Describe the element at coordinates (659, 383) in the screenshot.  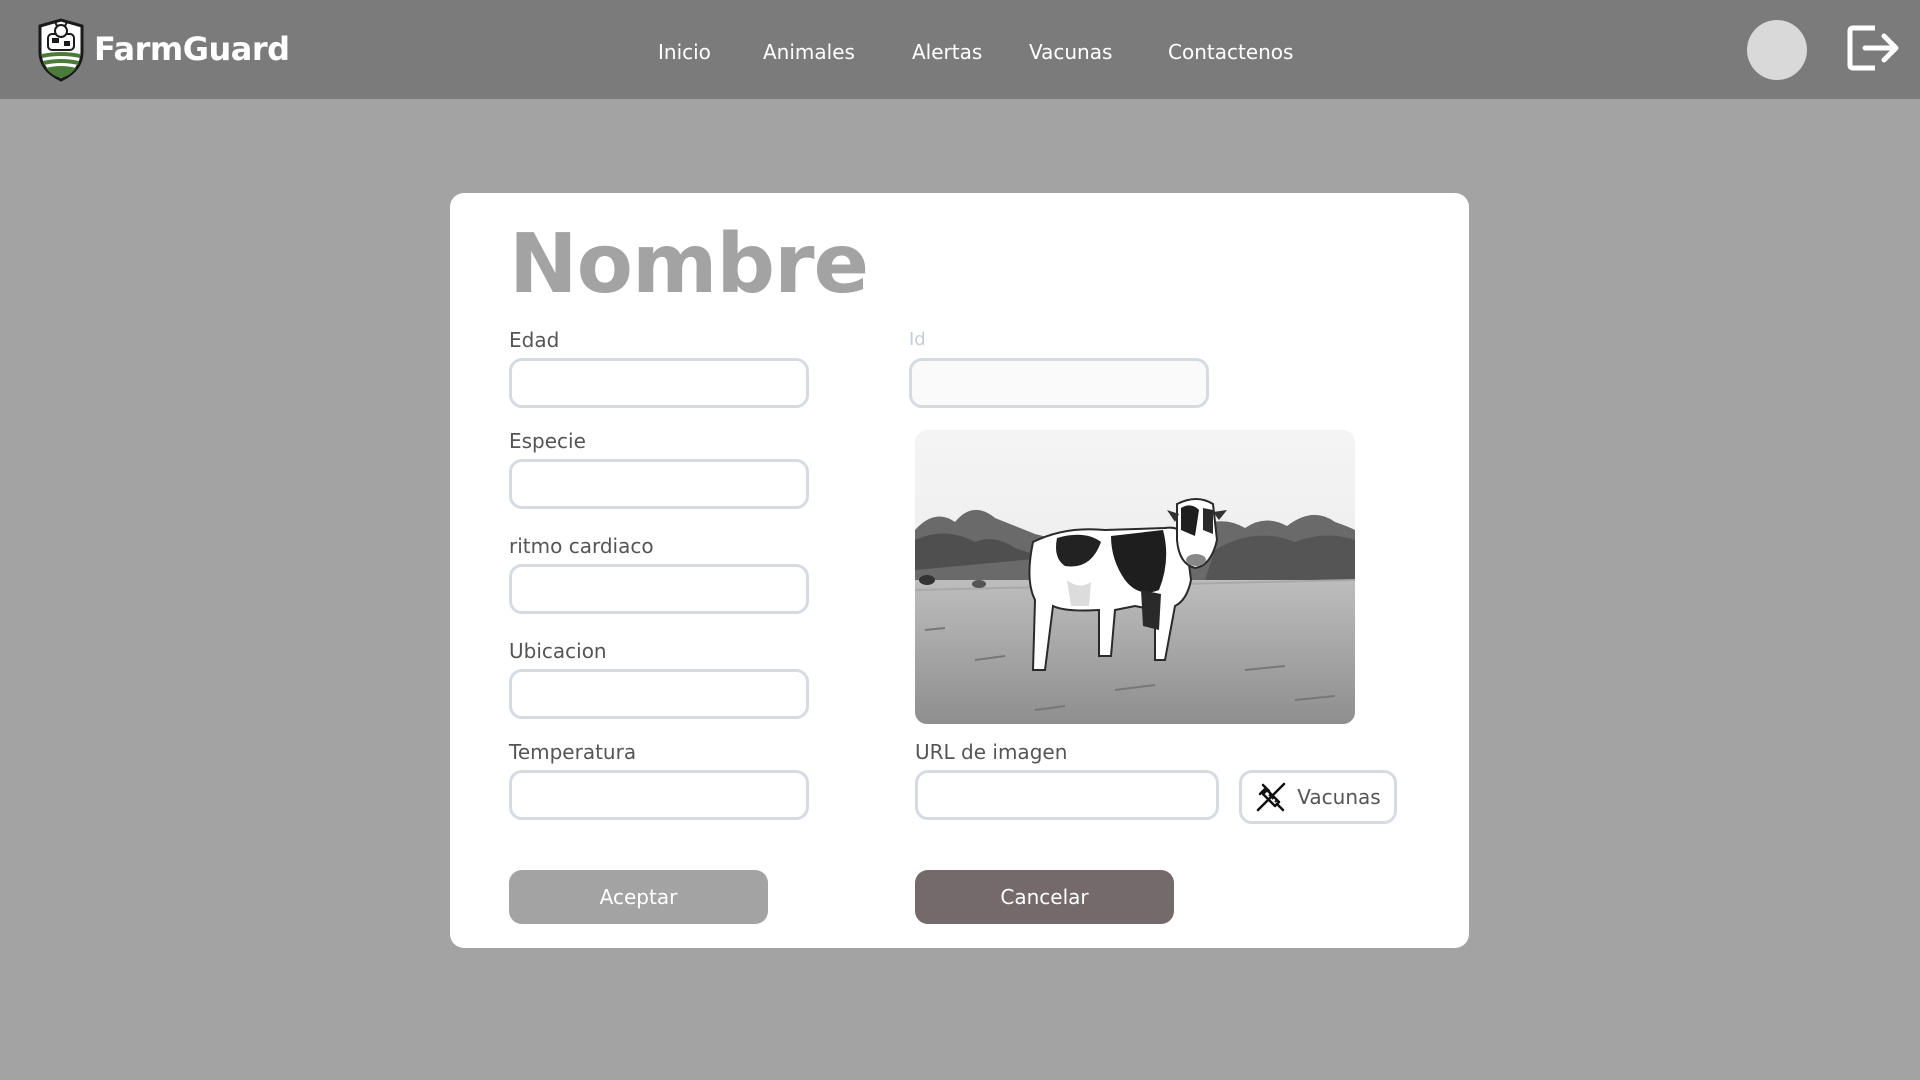
I see `edad-input` at that location.